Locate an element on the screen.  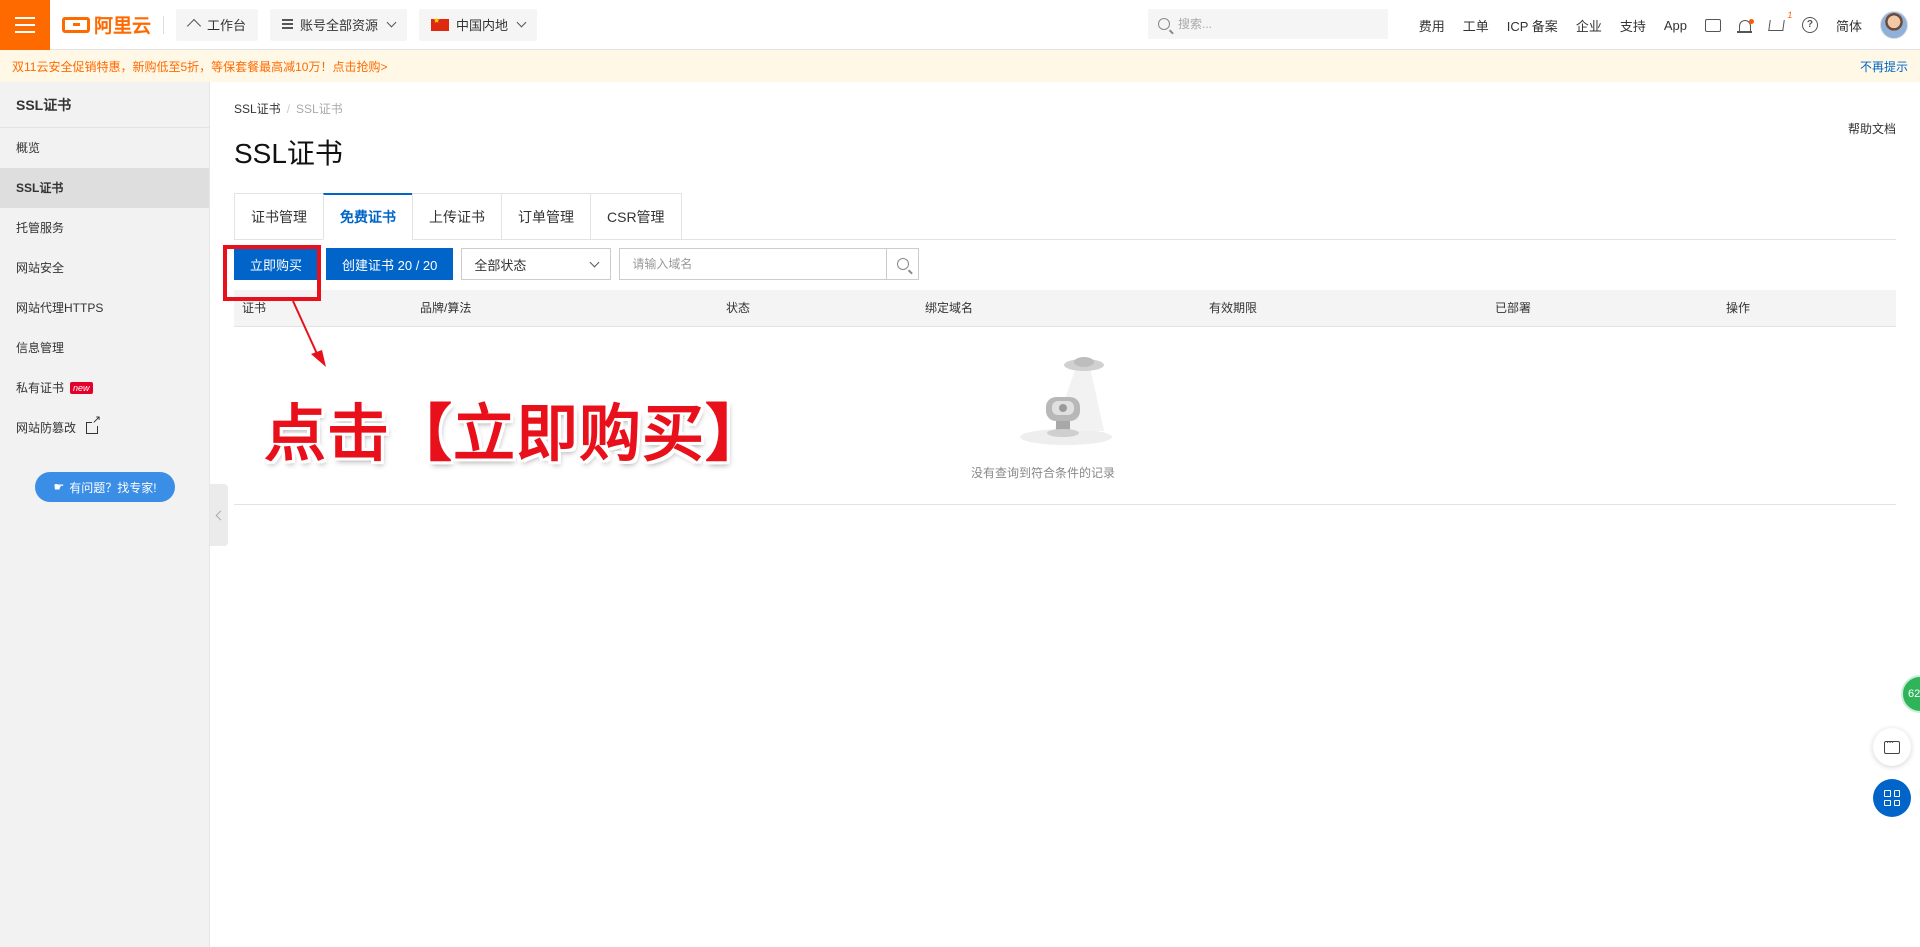
breadcrumb: SSL证书 / SSL证书 is located at coordinates (288, 108).